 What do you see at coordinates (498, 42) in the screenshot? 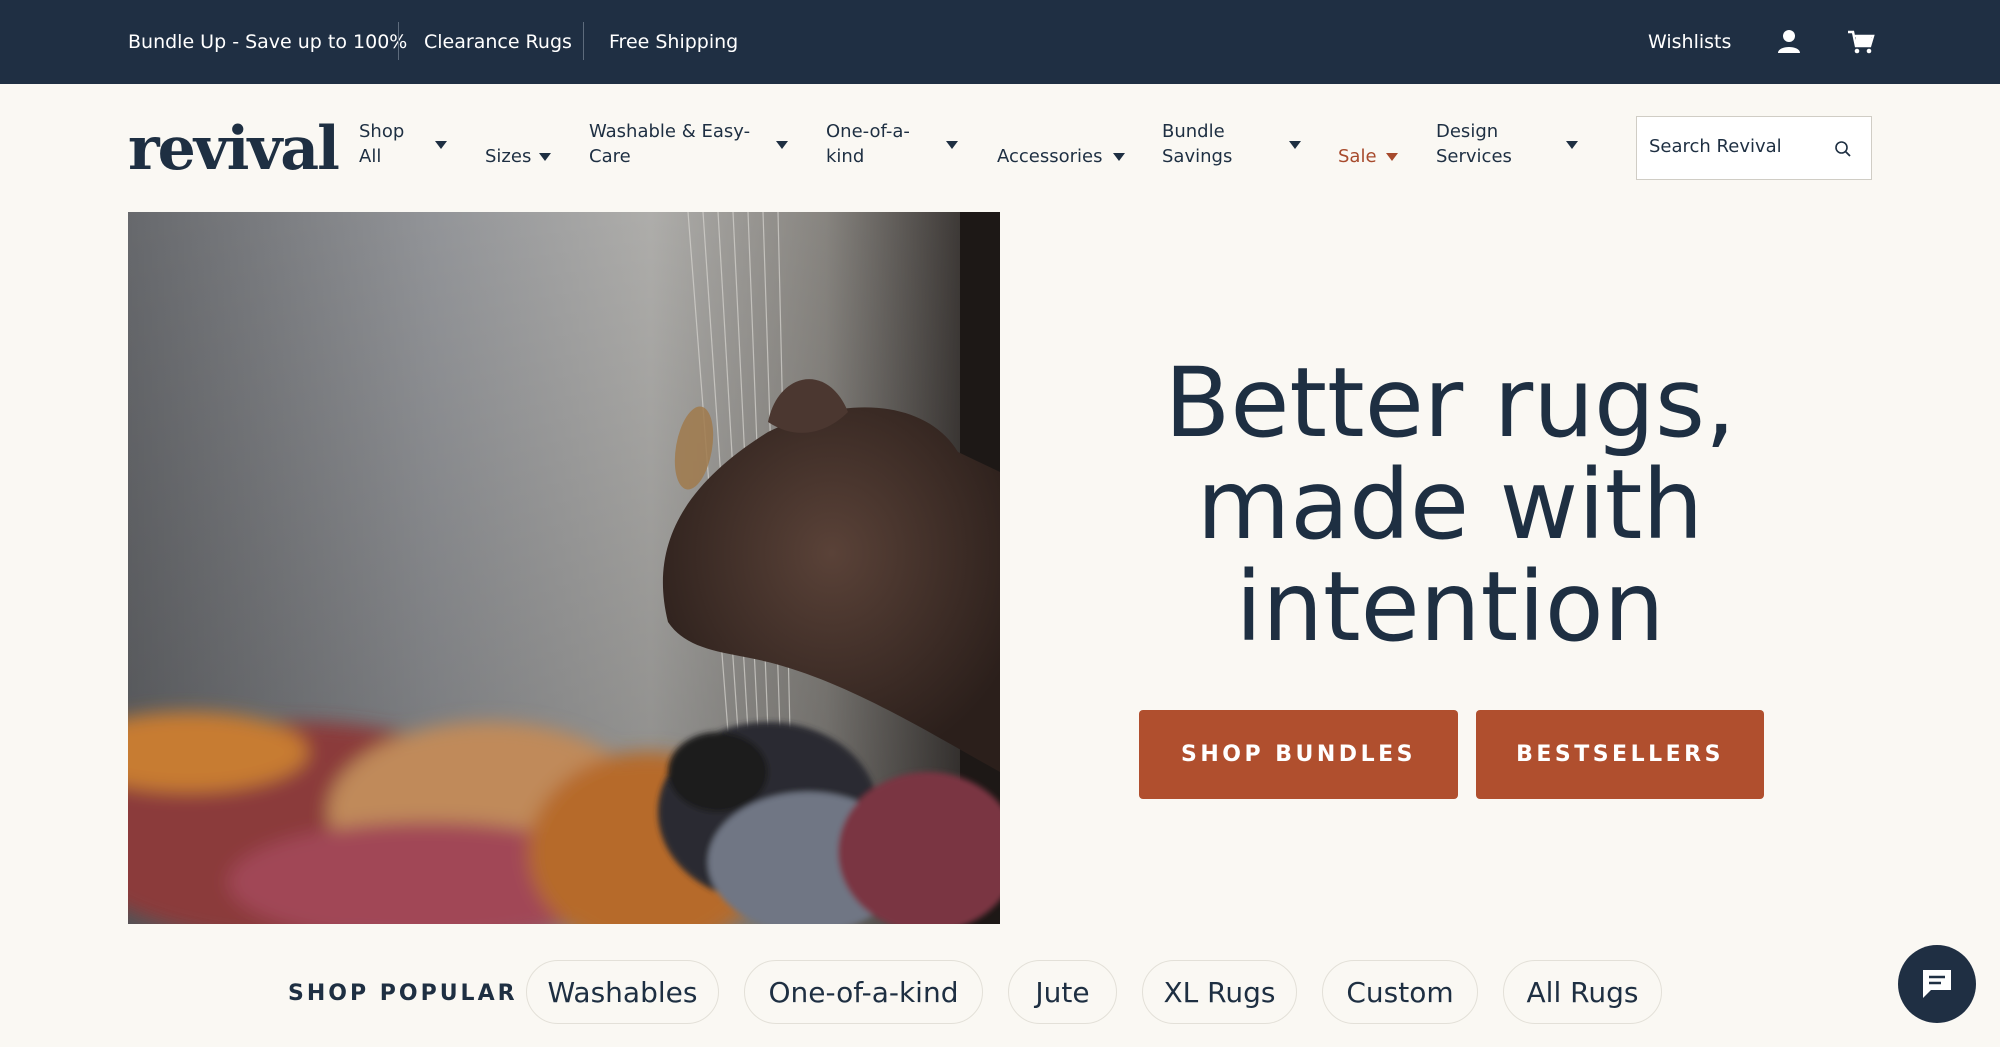
I see `promo-link-clearance: Clearance Rugs` at bounding box center [498, 42].